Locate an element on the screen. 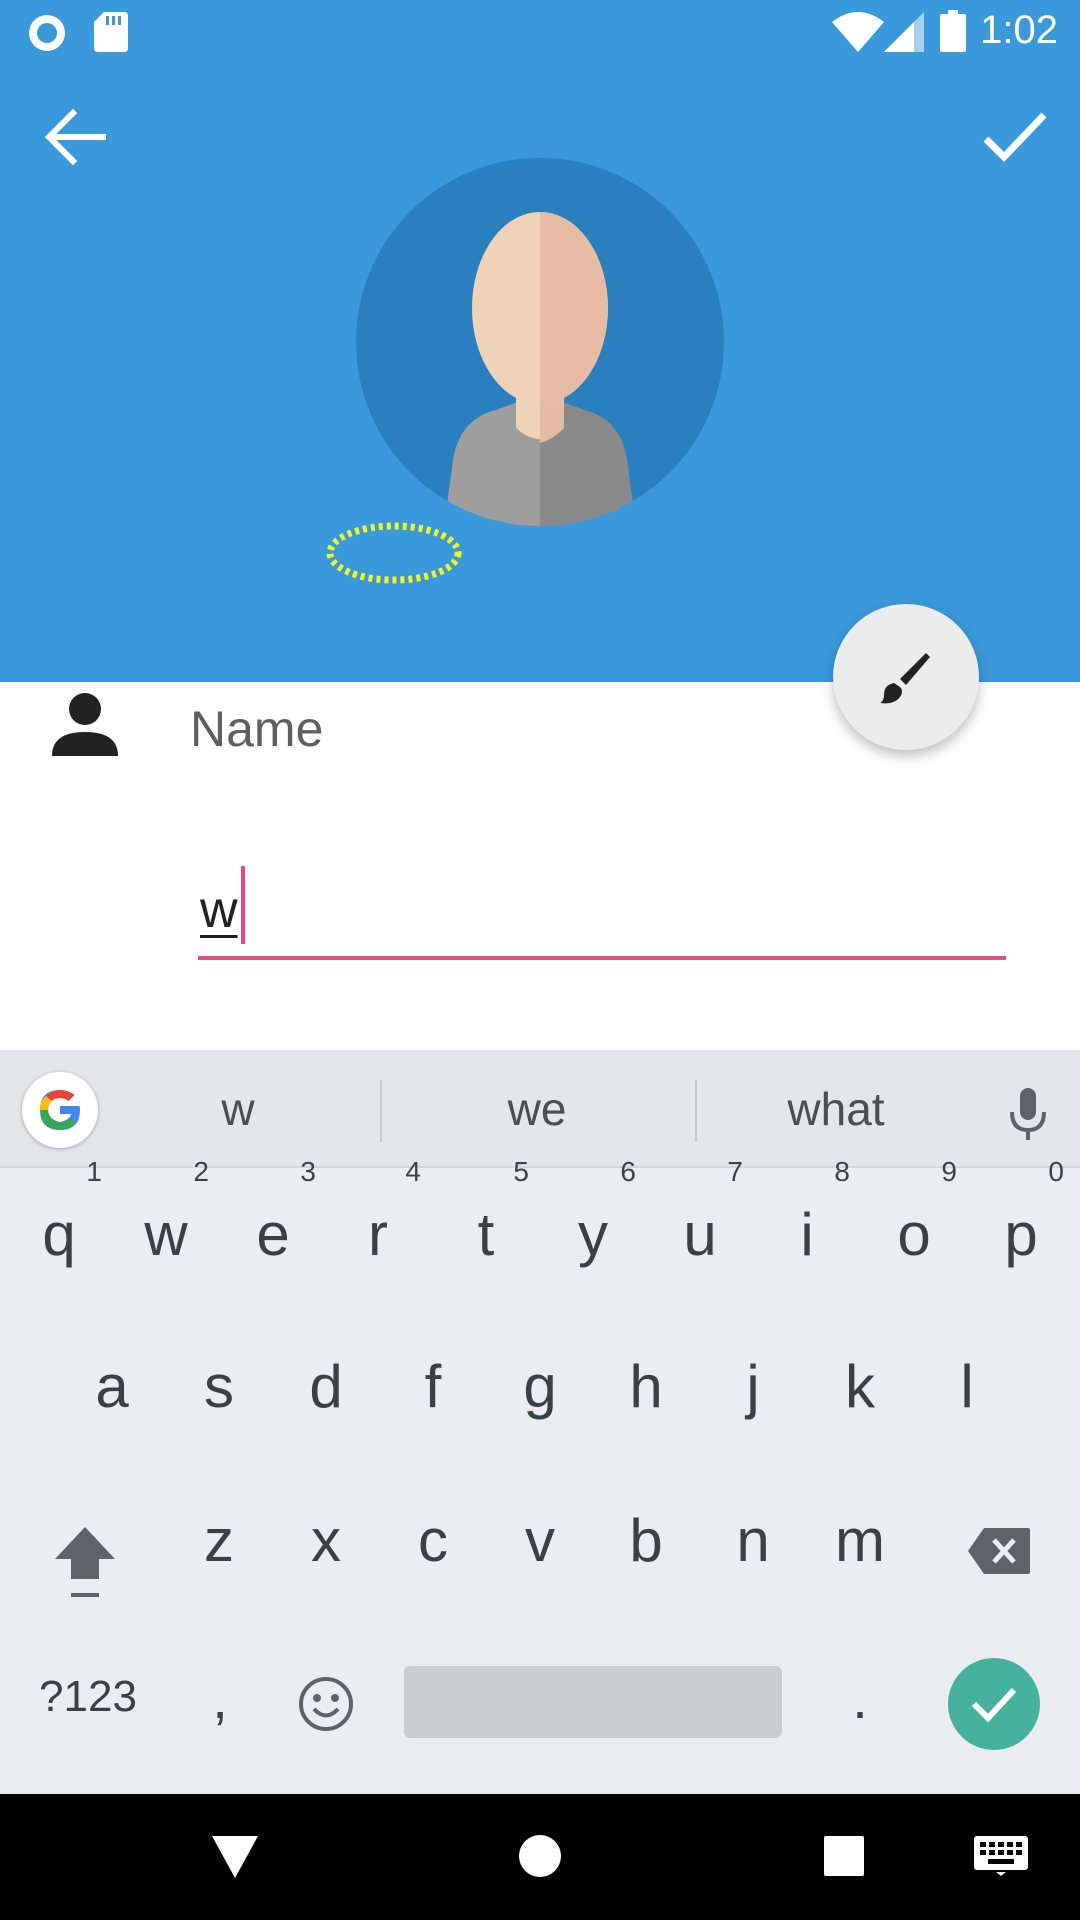  key-h: h is located at coordinates (646, 1404).